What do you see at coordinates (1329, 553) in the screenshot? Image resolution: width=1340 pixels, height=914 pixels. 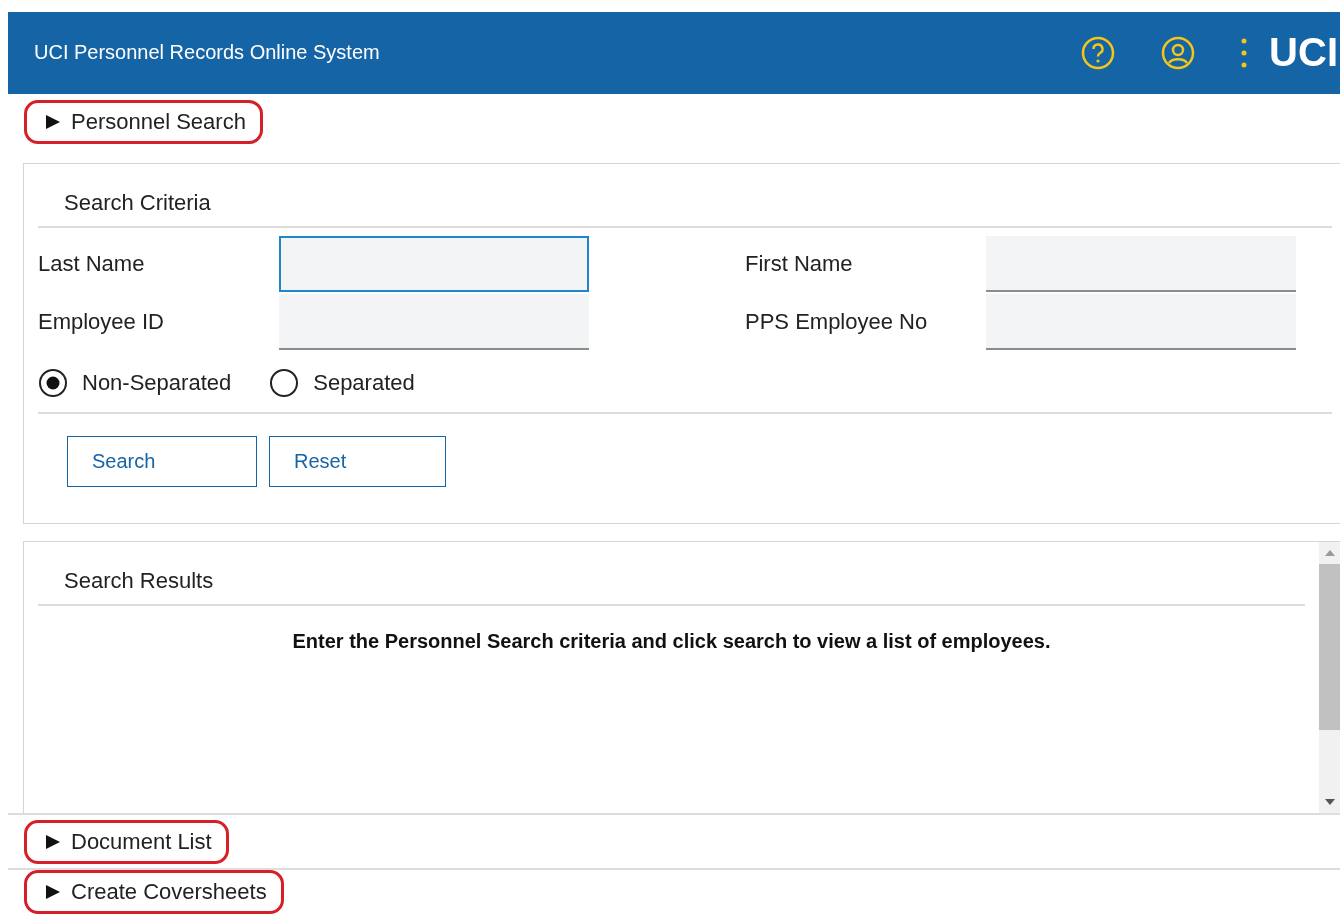 I see `scroll-up-icon` at bounding box center [1329, 553].